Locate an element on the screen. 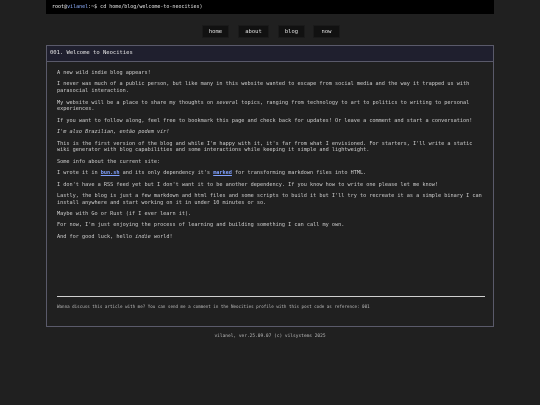 The image size is (540, 405). paragraph-text: and its only dependency it's is located at coordinates (166, 173).